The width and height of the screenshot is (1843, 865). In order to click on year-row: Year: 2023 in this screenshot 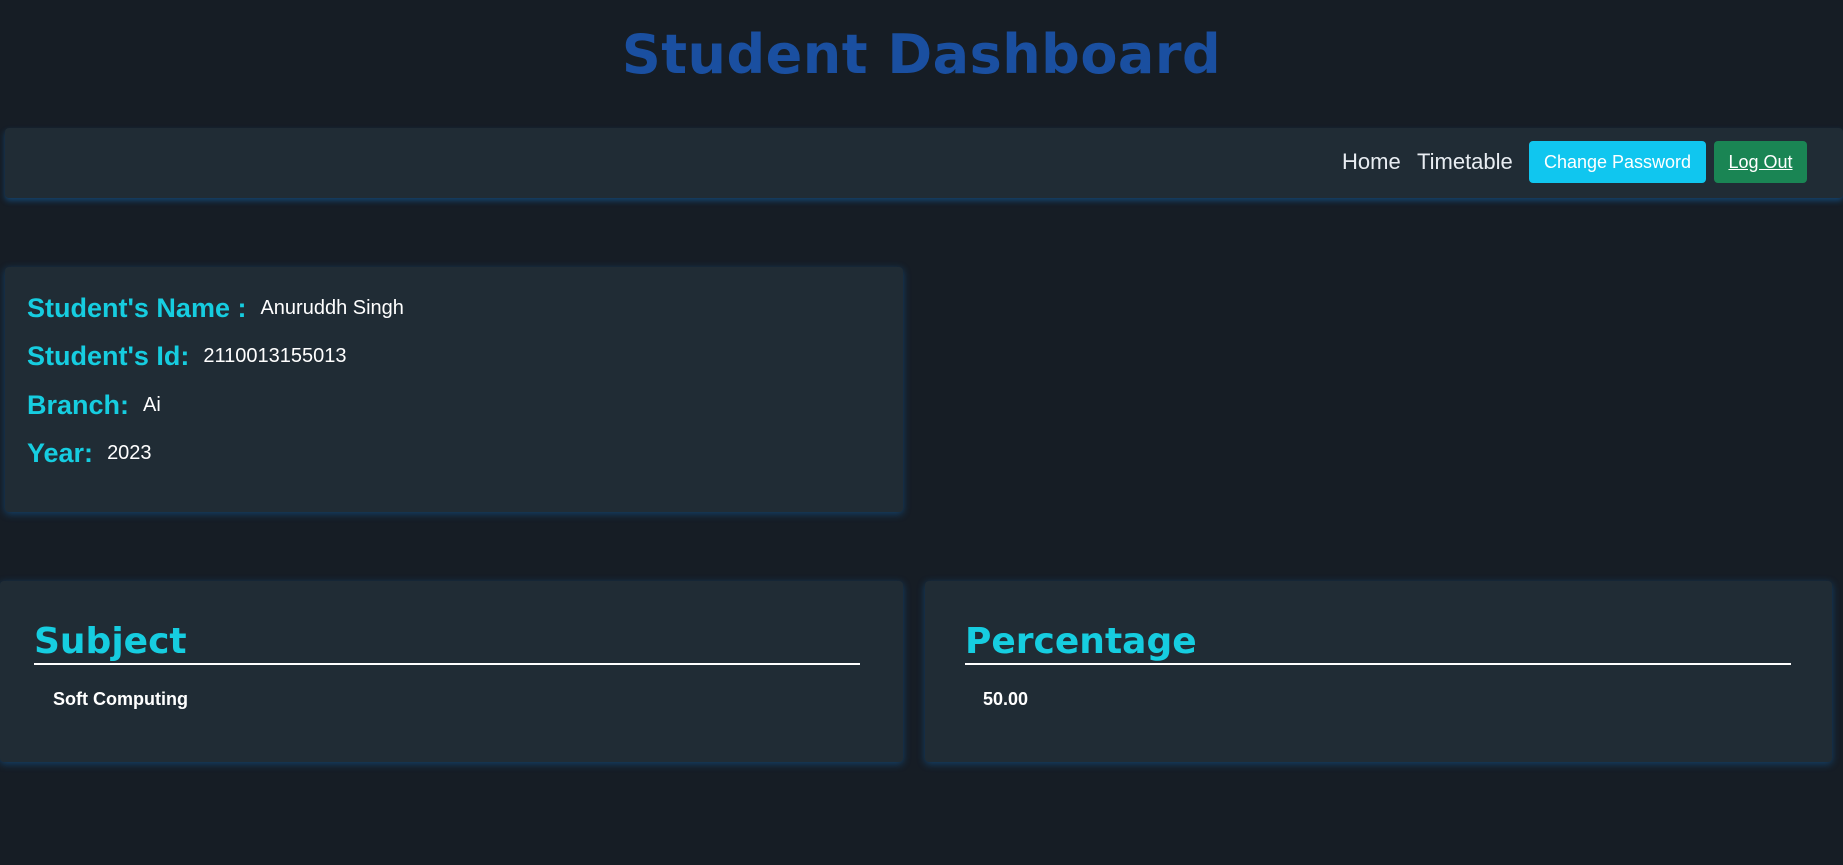, I will do `click(89, 453)`.